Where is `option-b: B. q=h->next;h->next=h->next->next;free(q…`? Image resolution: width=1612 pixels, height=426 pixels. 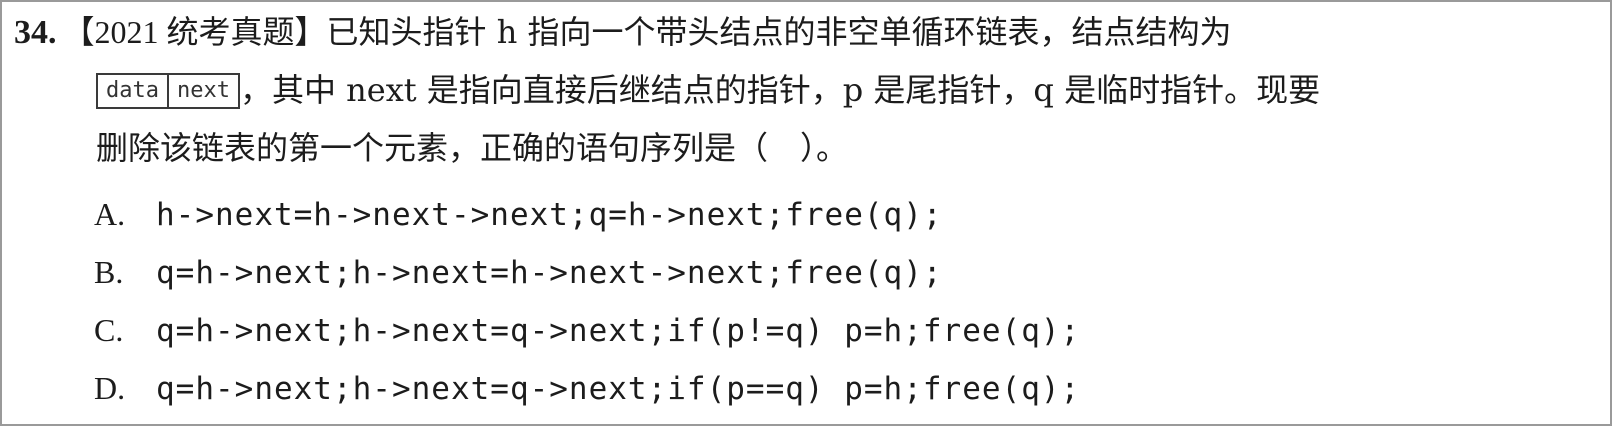
option-b: B. q=h->next;h->next=h->next->next;free(q… is located at coordinates (518, 272).